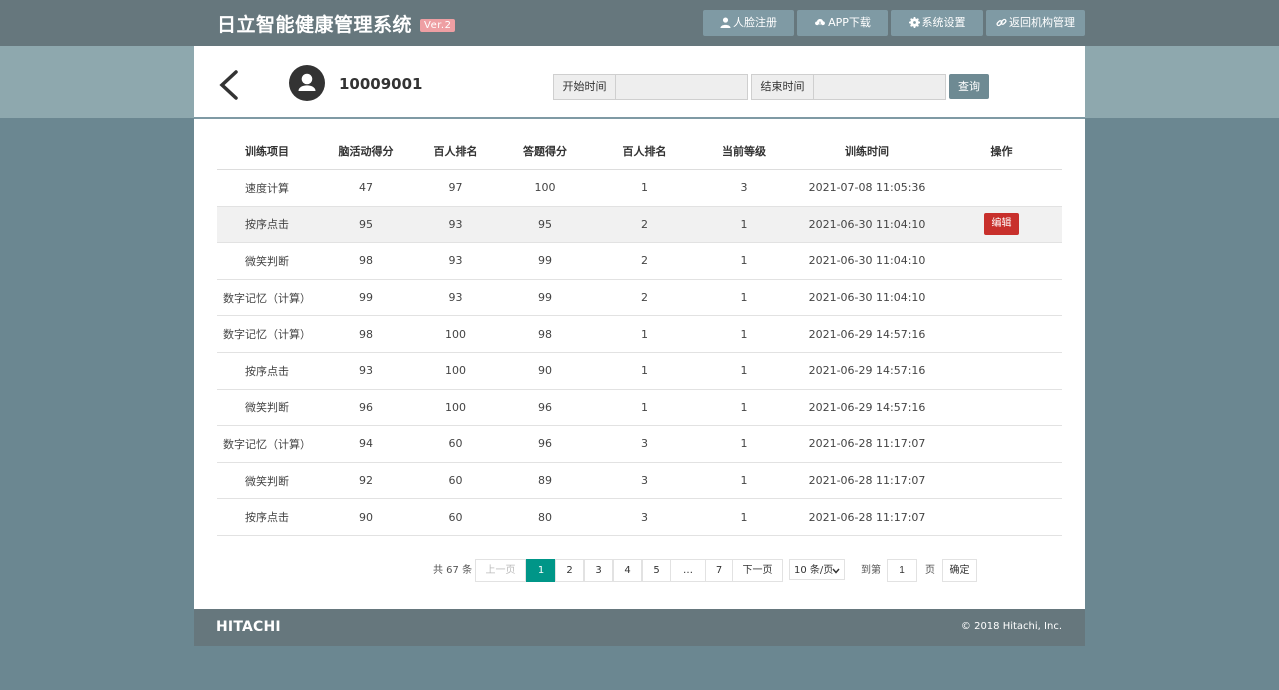  Describe the element at coordinates (725, 22) in the screenshot. I see `user-icon` at that location.